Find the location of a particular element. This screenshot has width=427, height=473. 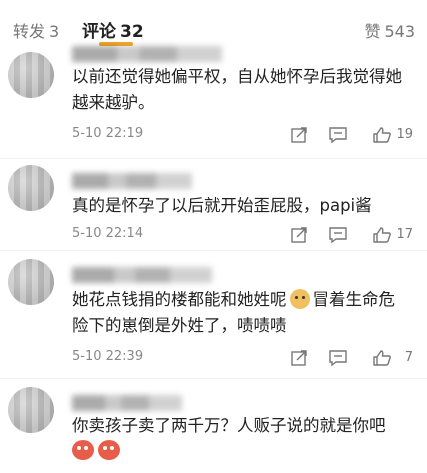

tab-comments: 评论 32 is located at coordinates (113, 29).